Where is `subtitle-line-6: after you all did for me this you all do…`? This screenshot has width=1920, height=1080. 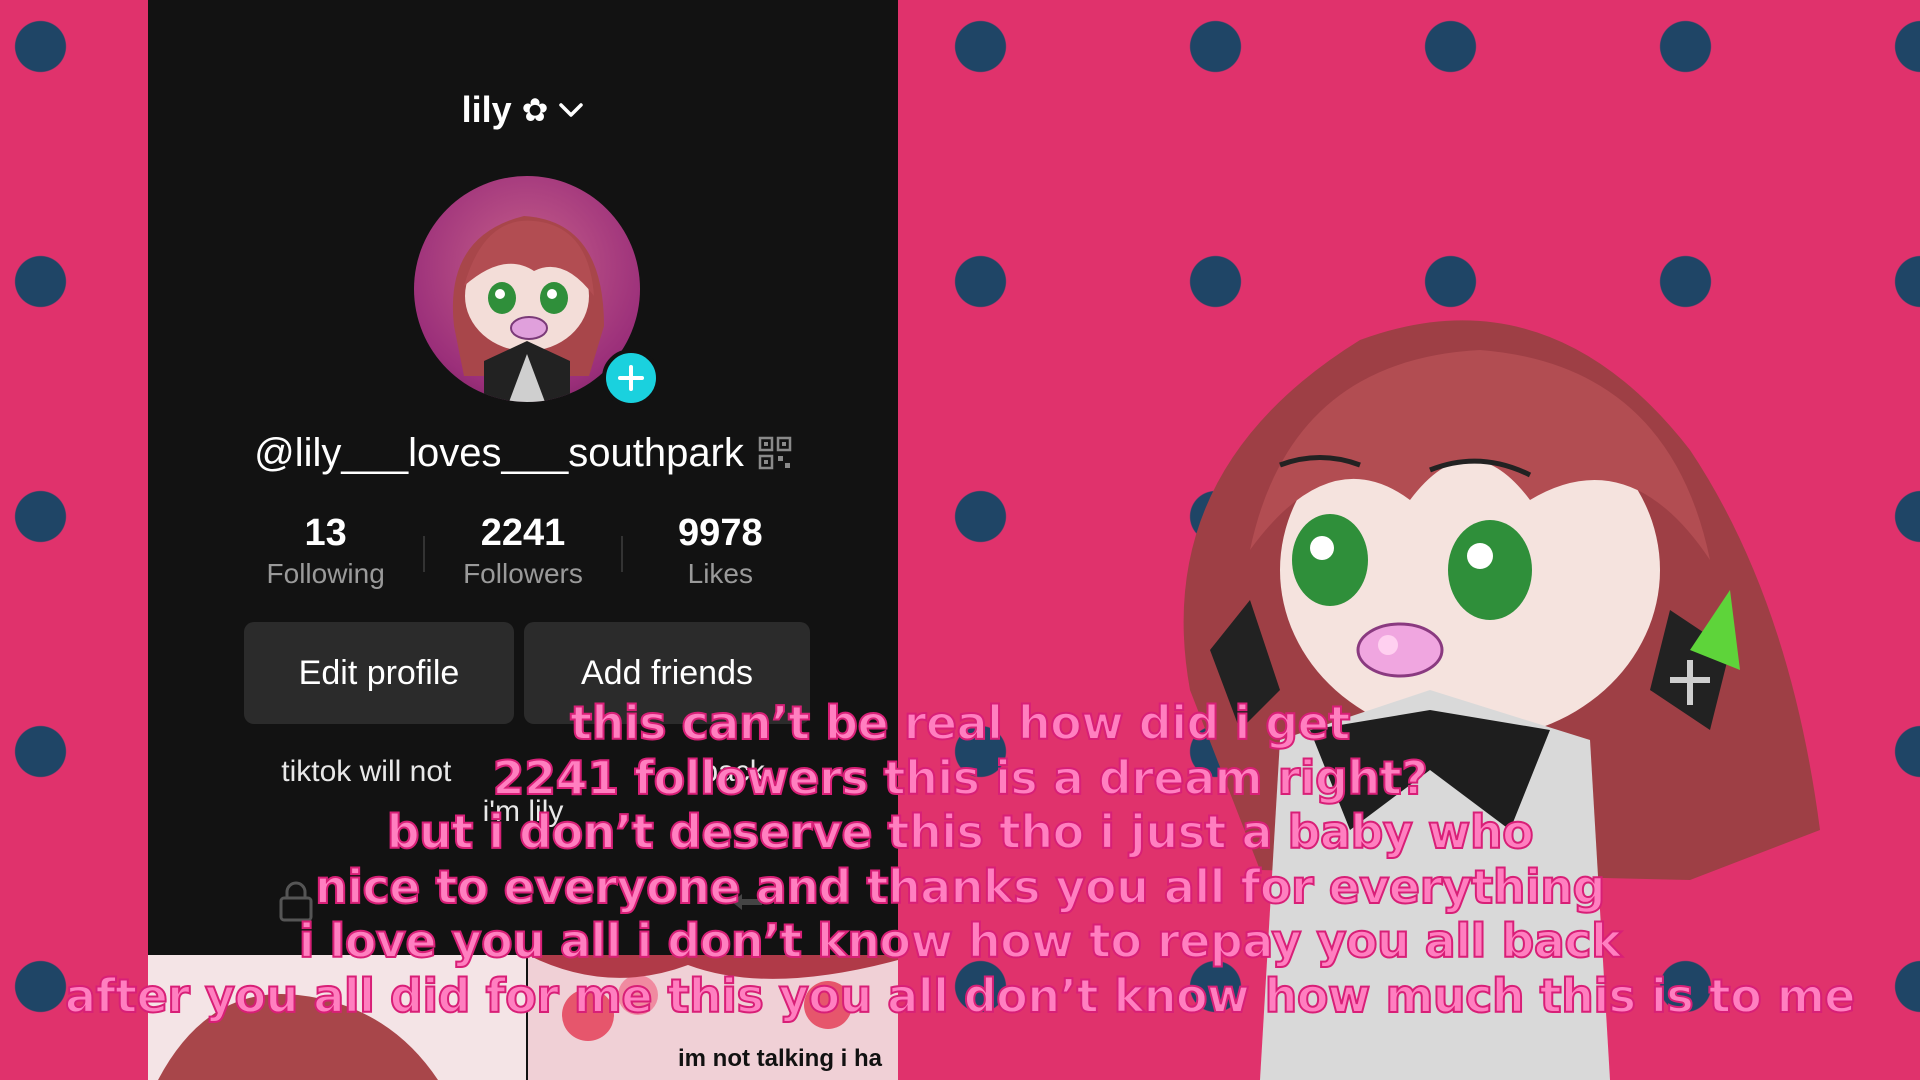
subtitle-line-6: after you all did for me this you all do… is located at coordinates (960, 996).